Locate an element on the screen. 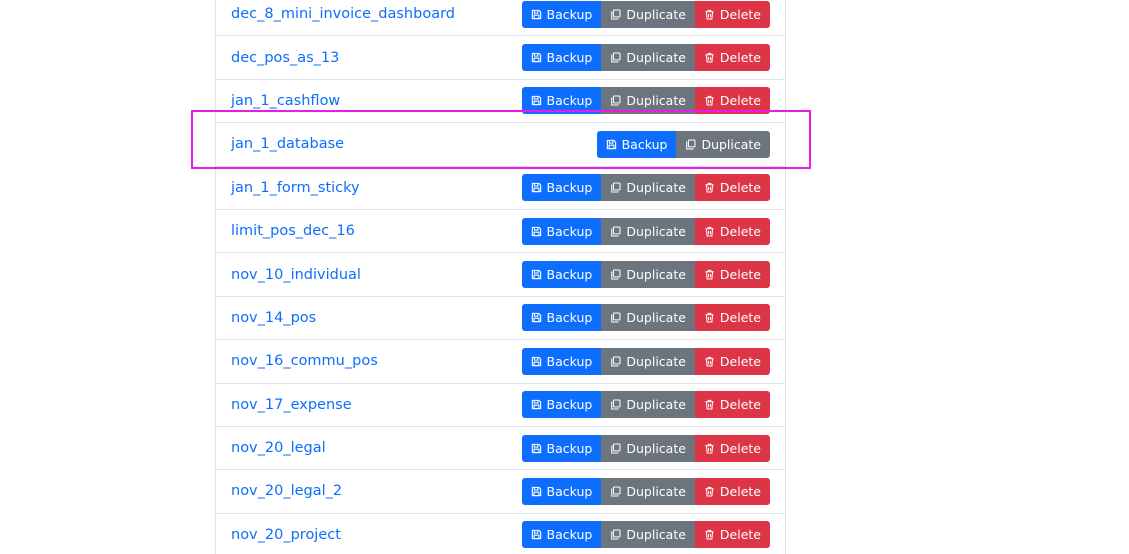  database-name-link: limit_pos_dec_16 is located at coordinates (293, 231).